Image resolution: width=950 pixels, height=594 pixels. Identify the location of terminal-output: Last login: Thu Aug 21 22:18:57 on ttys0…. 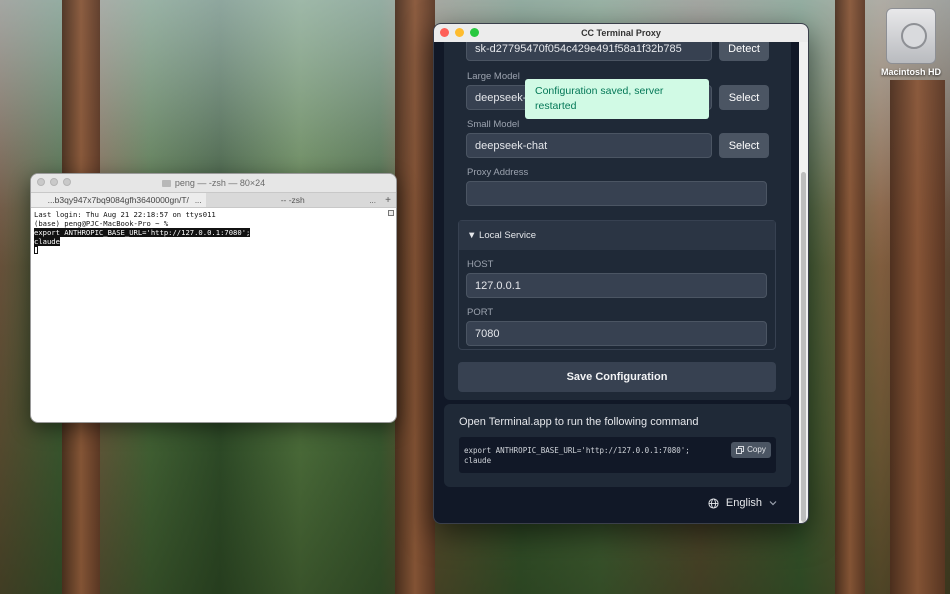
(213, 315).